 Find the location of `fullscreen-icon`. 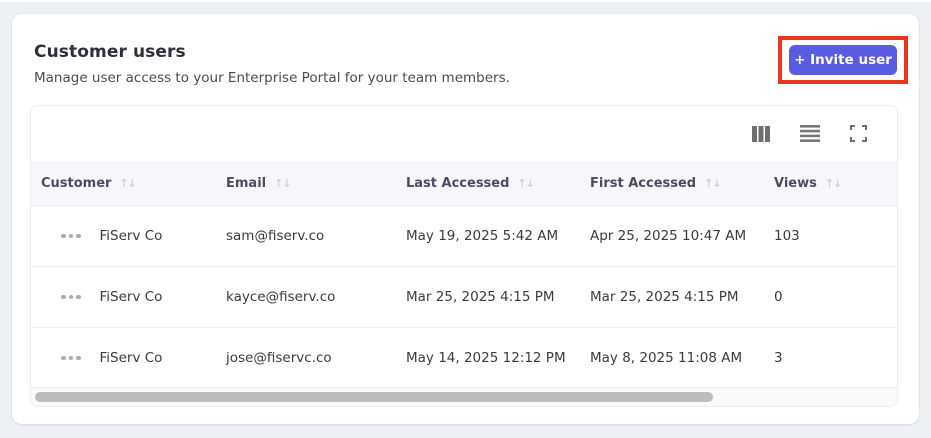

fullscreen-icon is located at coordinates (858, 133).